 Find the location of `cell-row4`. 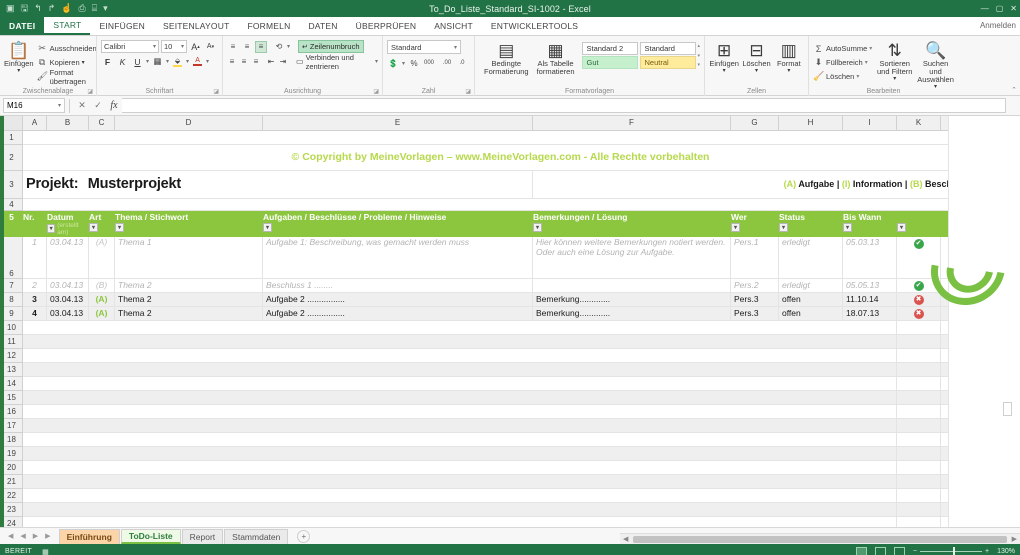

cell-row4 is located at coordinates (500, 204).